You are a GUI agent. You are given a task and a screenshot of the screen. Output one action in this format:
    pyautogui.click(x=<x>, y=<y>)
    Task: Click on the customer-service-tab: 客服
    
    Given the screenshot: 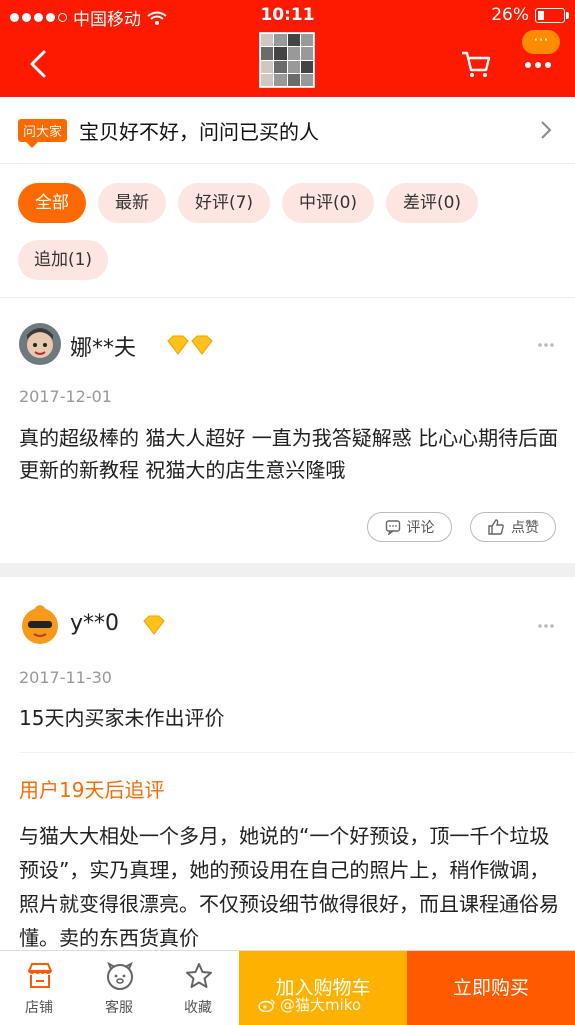 What is the action you would take?
    pyautogui.click(x=119, y=988)
    